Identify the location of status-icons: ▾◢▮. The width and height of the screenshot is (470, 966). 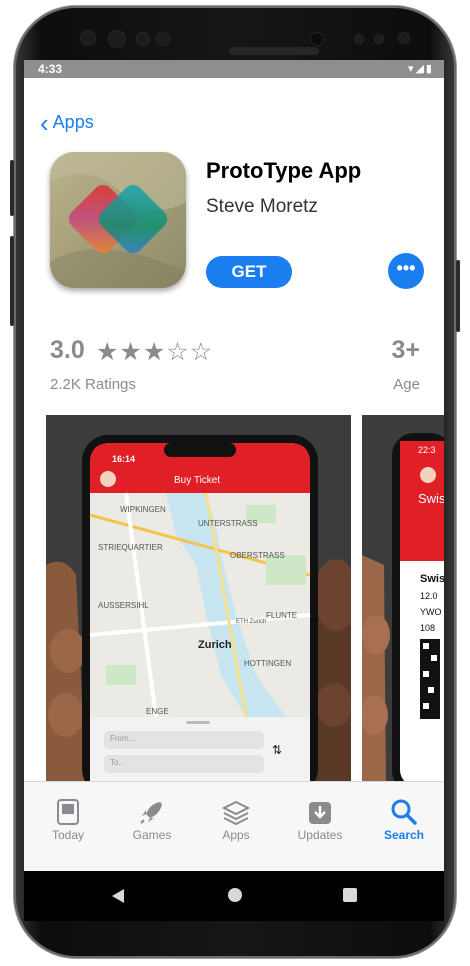
(420, 69).